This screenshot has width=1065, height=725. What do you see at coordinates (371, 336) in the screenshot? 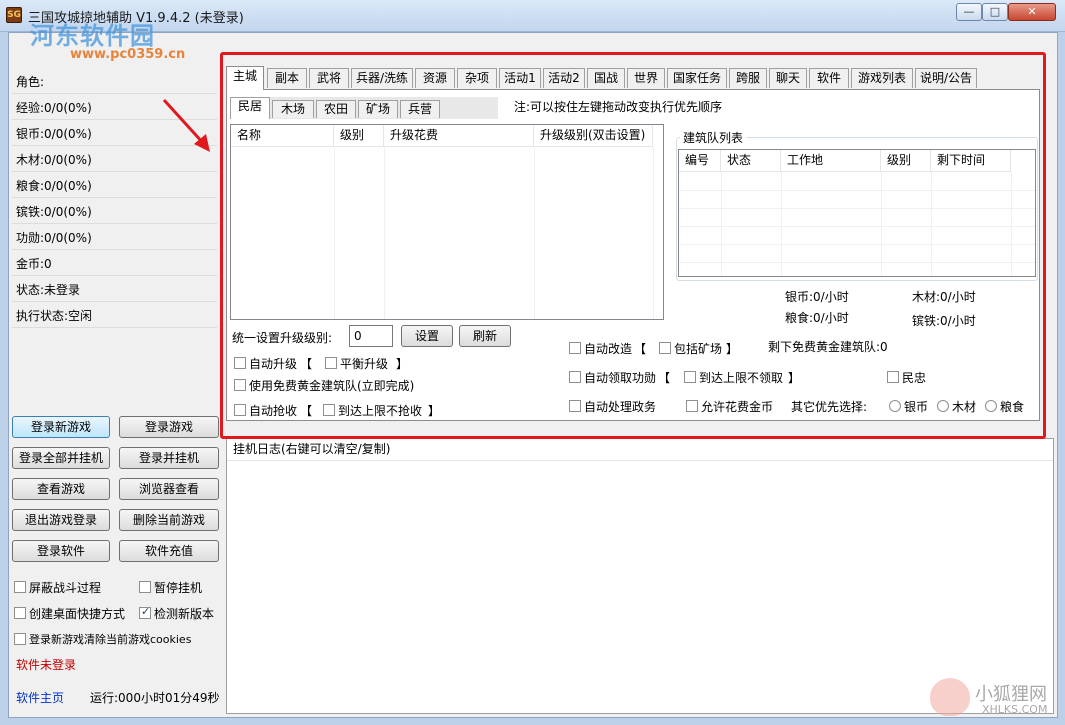
I see `unify-level-input: 0` at bounding box center [371, 336].